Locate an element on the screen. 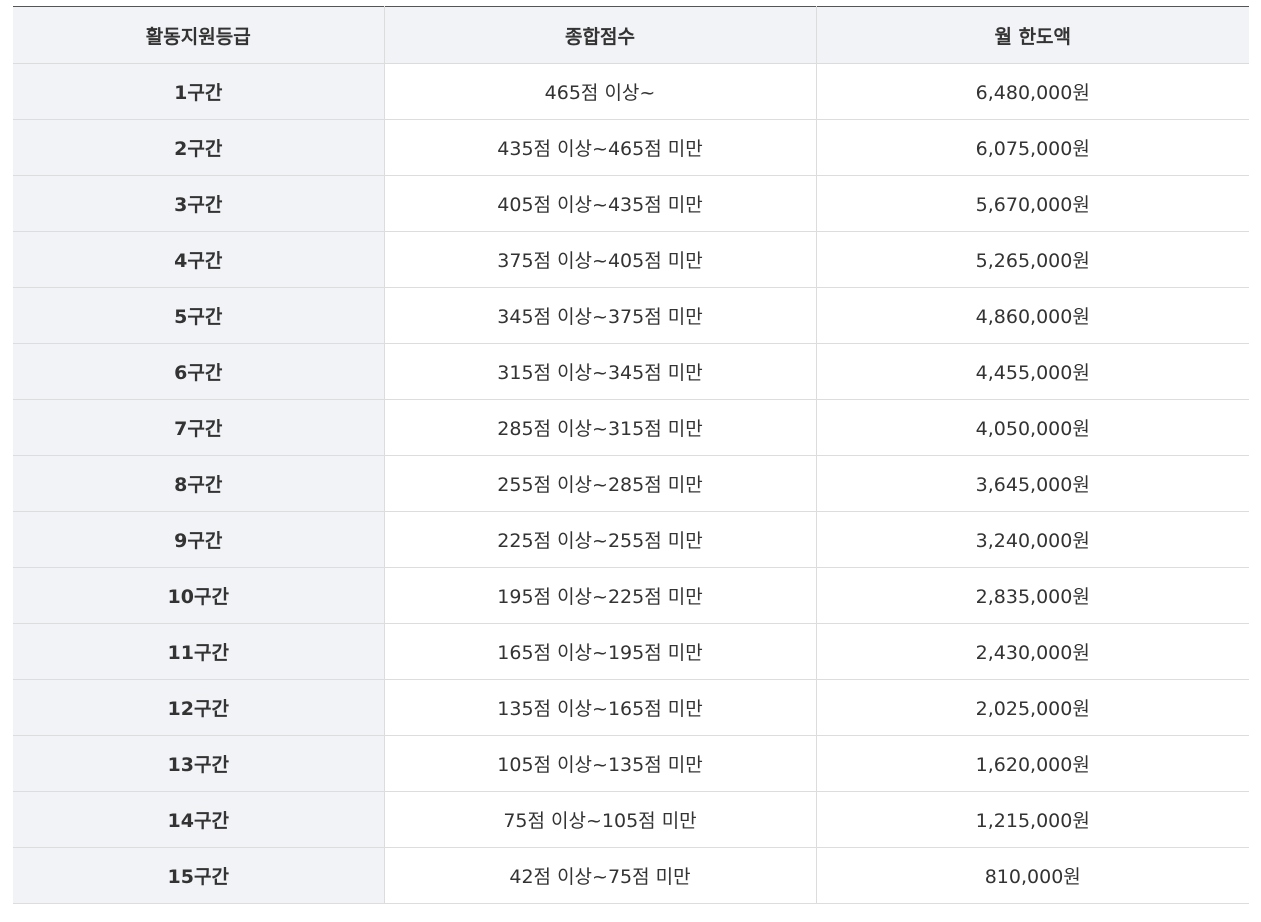 This screenshot has height=922, width=1261. score-cell: 165점 이상~195점 미만 is located at coordinates (600, 651).